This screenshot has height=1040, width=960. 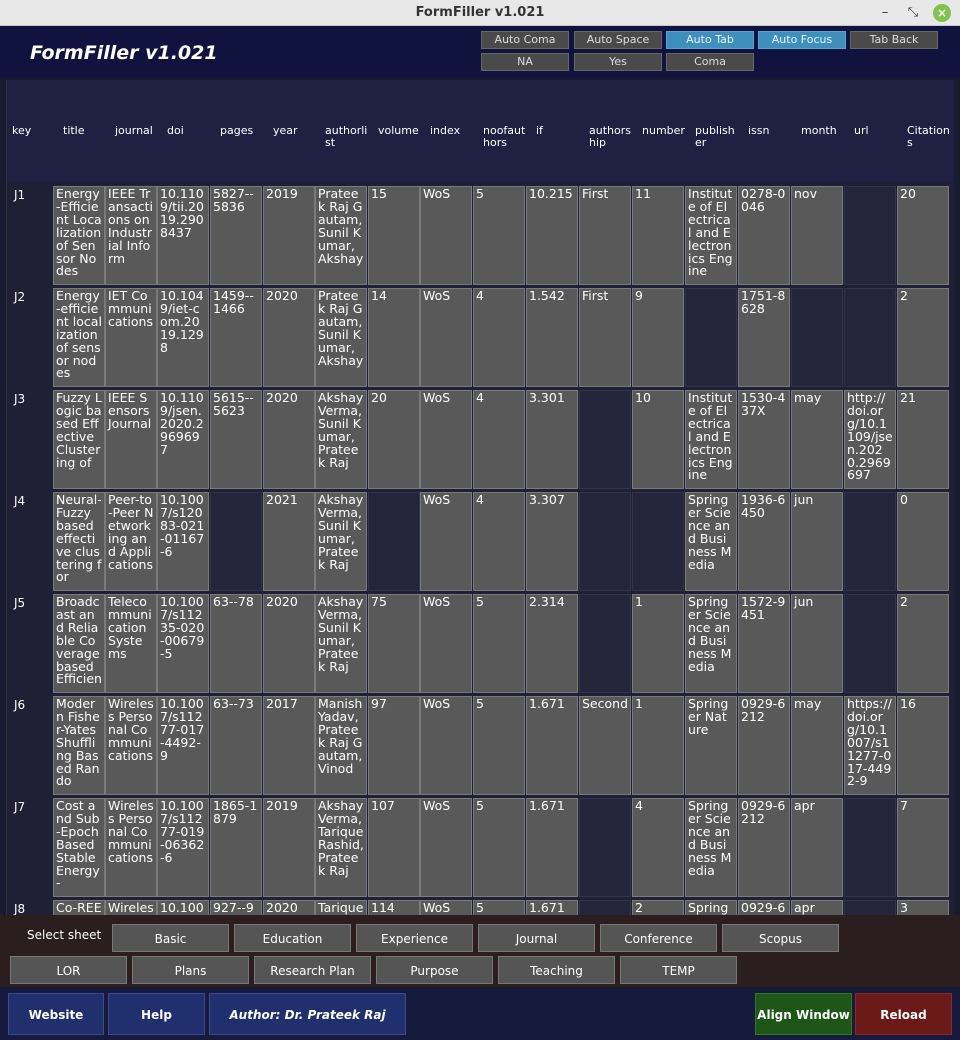 What do you see at coordinates (525, 40) in the screenshot?
I see `auto-coma-button: Auto Coma` at bounding box center [525, 40].